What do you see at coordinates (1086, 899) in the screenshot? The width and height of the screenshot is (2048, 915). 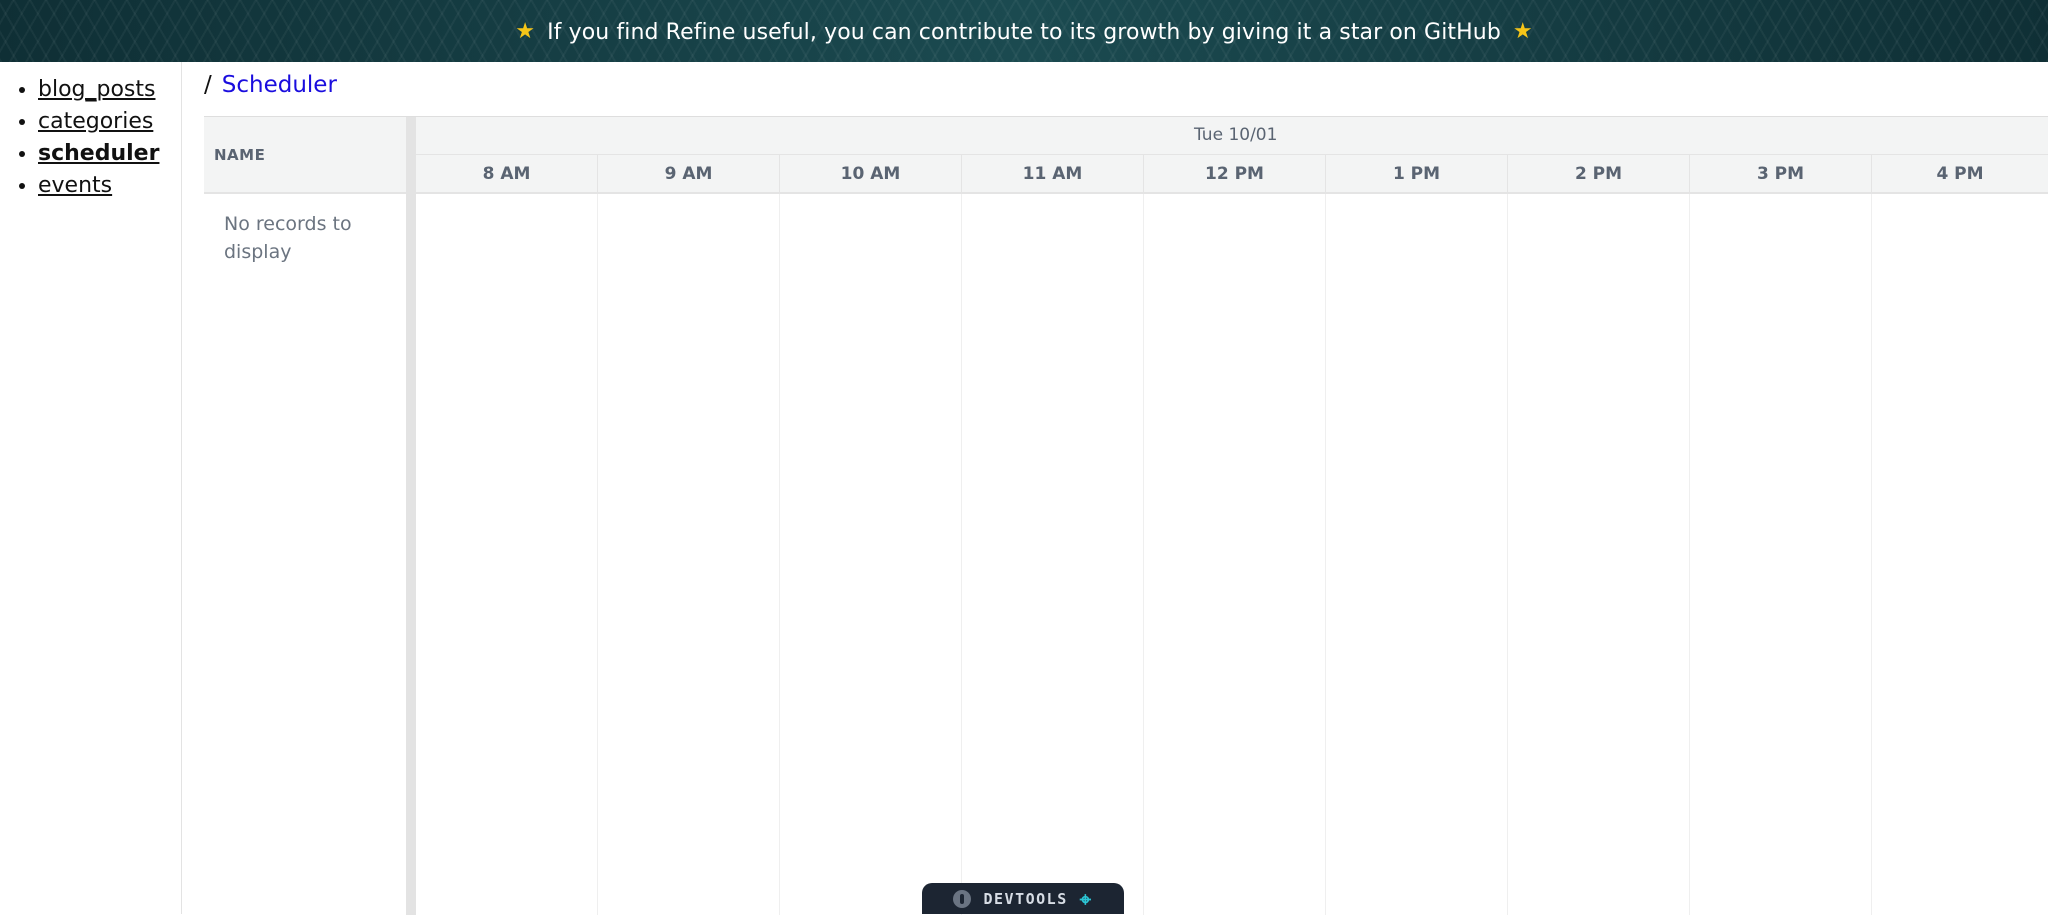 I see `crosshair-icon: ⌖` at bounding box center [1086, 899].